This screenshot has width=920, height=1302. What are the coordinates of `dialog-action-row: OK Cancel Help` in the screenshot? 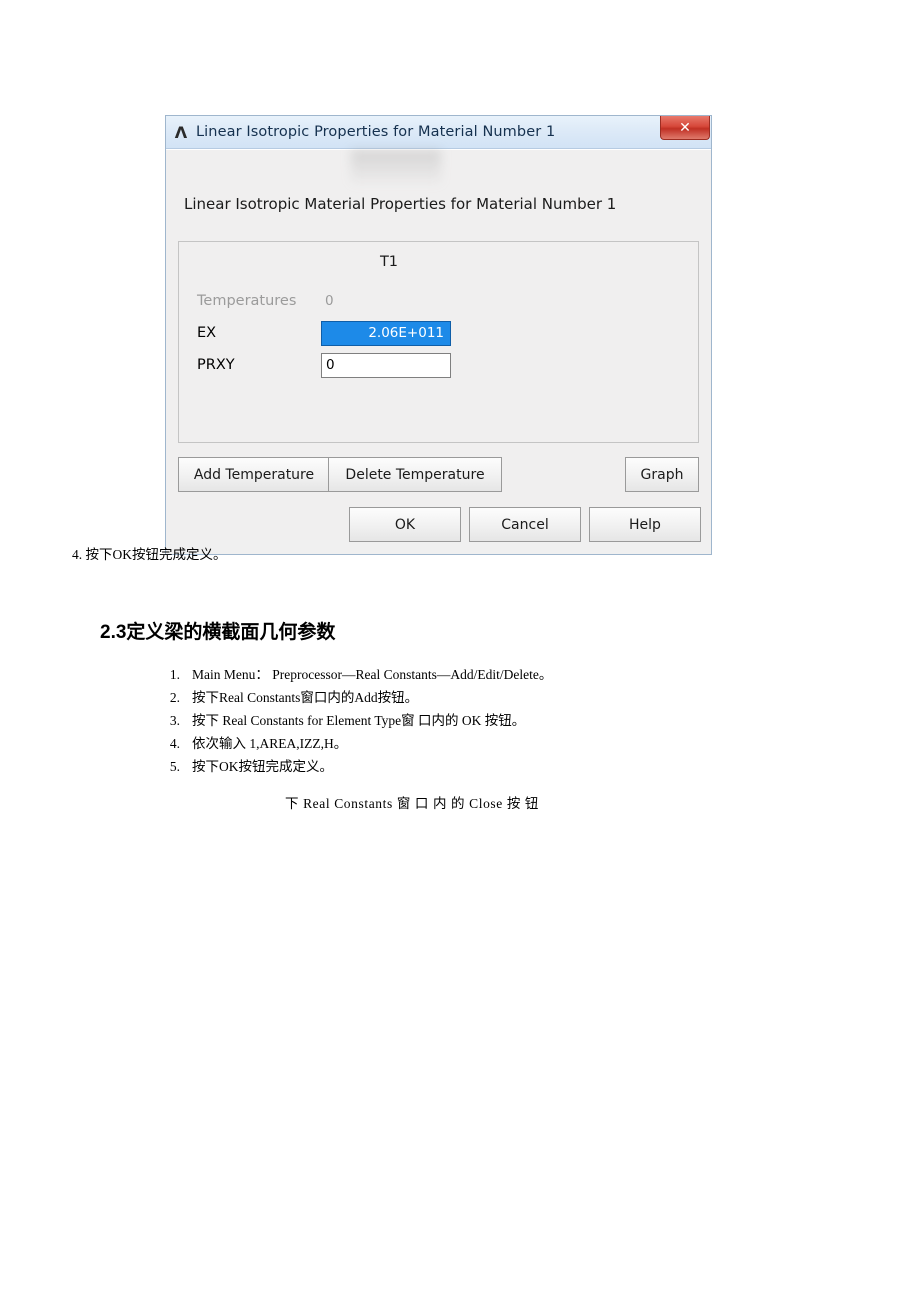 It's located at (439, 524).